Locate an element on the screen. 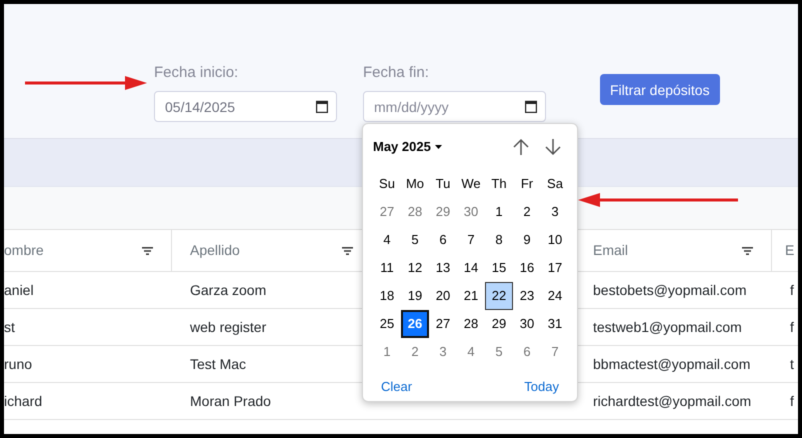 The image size is (802, 438). table-cell-text: t is located at coordinates (792, 364).